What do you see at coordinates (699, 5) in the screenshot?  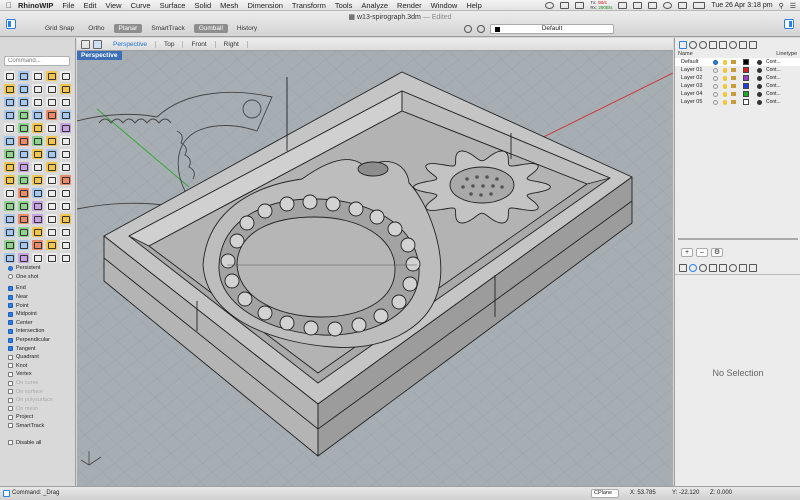 I see `battery-icon` at bounding box center [699, 5].